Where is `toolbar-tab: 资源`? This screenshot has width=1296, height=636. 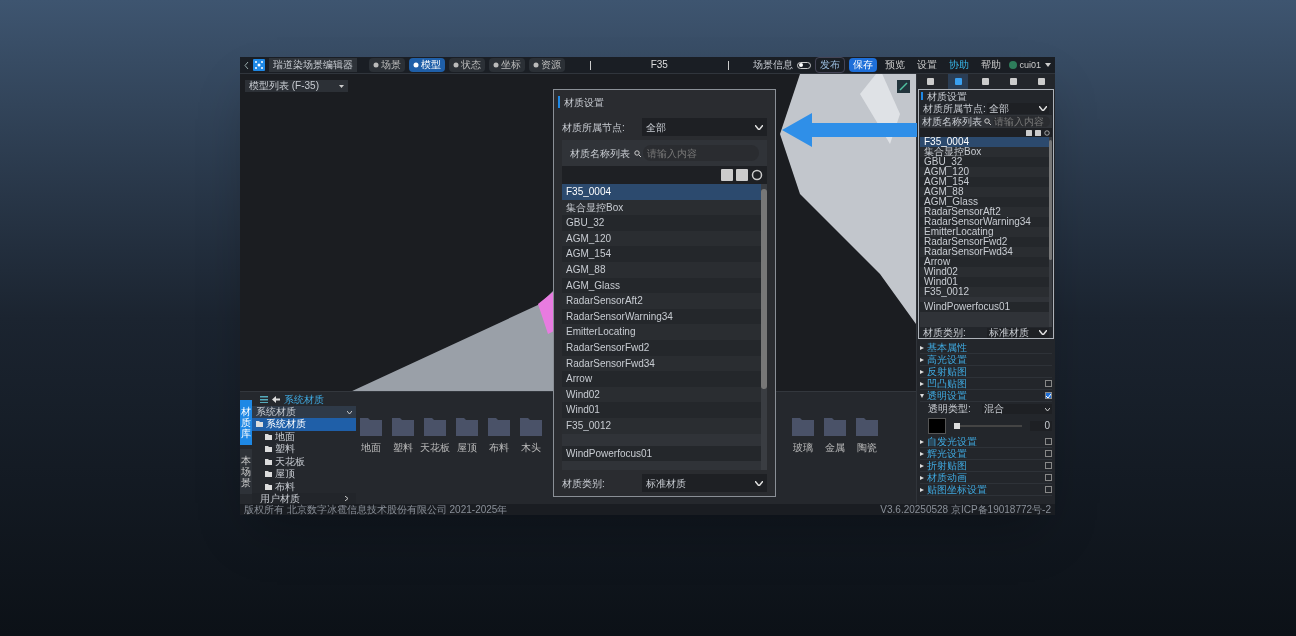 toolbar-tab: 资源 is located at coordinates (547, 65).